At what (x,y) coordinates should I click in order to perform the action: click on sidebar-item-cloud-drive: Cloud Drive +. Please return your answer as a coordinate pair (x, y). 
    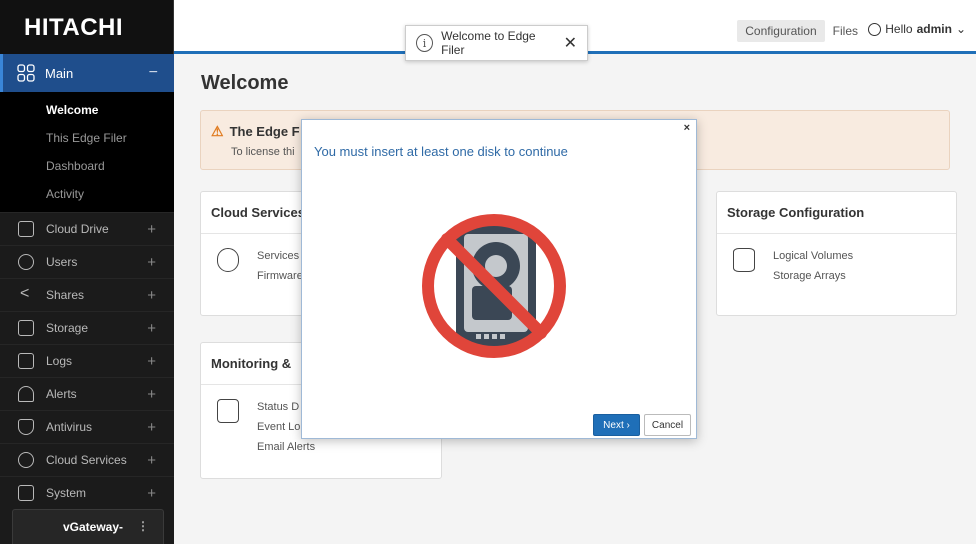
    Looking at the image, I should click on (87, 228).